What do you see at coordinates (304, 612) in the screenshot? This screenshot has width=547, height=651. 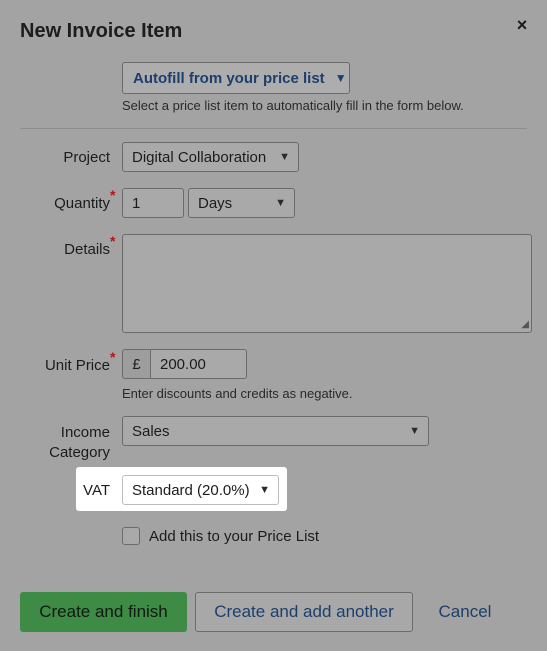 I see `create-and-add-another-button: Create and add another` at bounding box center [304, 612].